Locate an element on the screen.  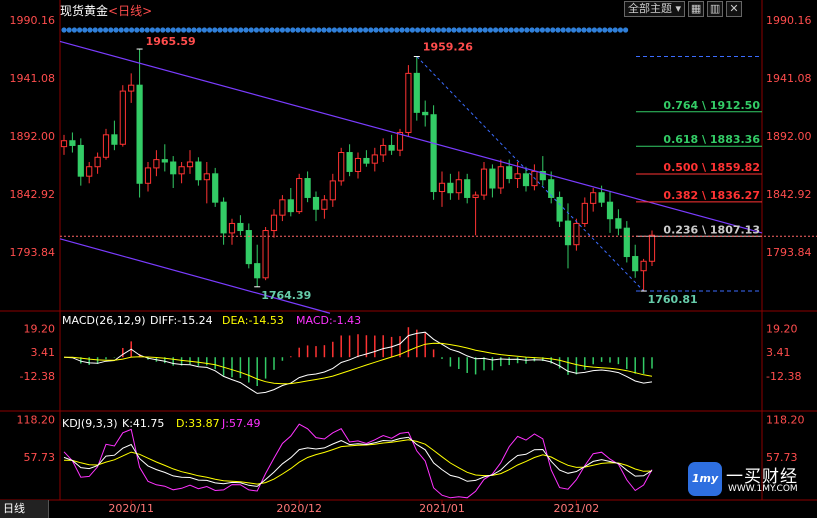
toolbar: 全部主题 ▾ ▦ ▥ ✕ is located at coordinates (683, 9).